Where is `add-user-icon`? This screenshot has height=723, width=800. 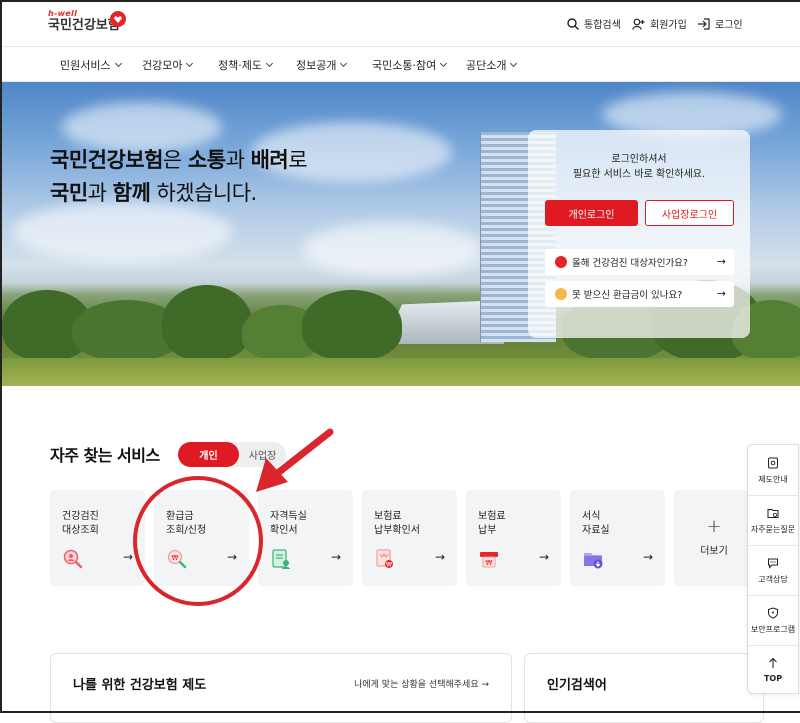 add-user-icon is located at coordinates (638, 24).